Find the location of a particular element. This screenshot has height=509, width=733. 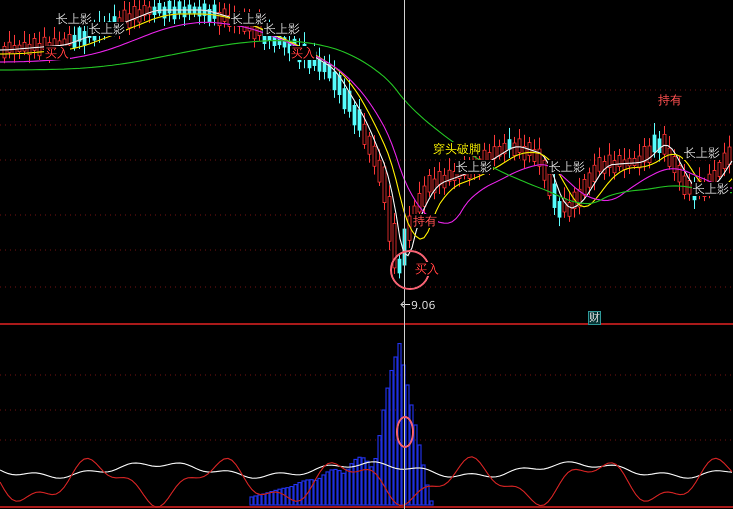

arrow-icon is located at coordinates (405, 304).